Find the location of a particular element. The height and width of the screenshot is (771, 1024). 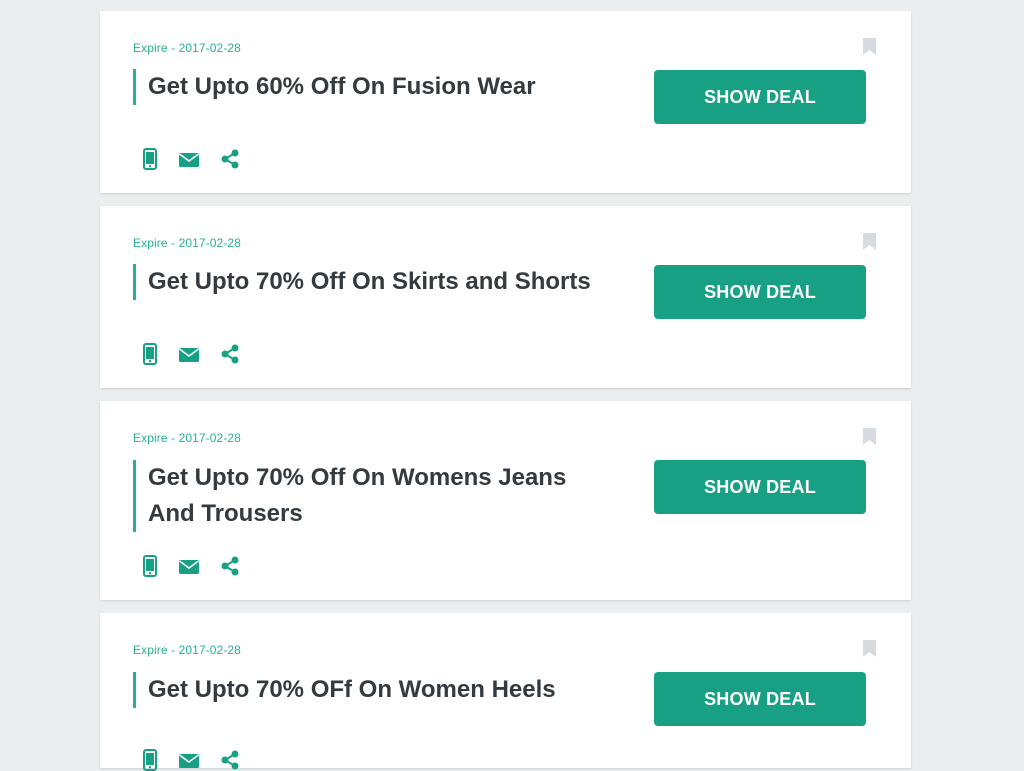

deal-title-wrap: Get Upto 70% Off On Skirts and Shorts is located at coordinates (375, 282).